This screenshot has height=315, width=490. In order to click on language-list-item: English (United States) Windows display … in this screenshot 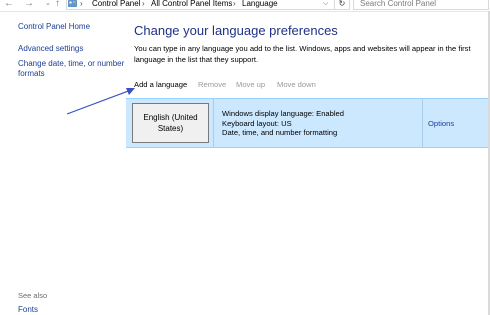, I will do `click(308, 123)`.